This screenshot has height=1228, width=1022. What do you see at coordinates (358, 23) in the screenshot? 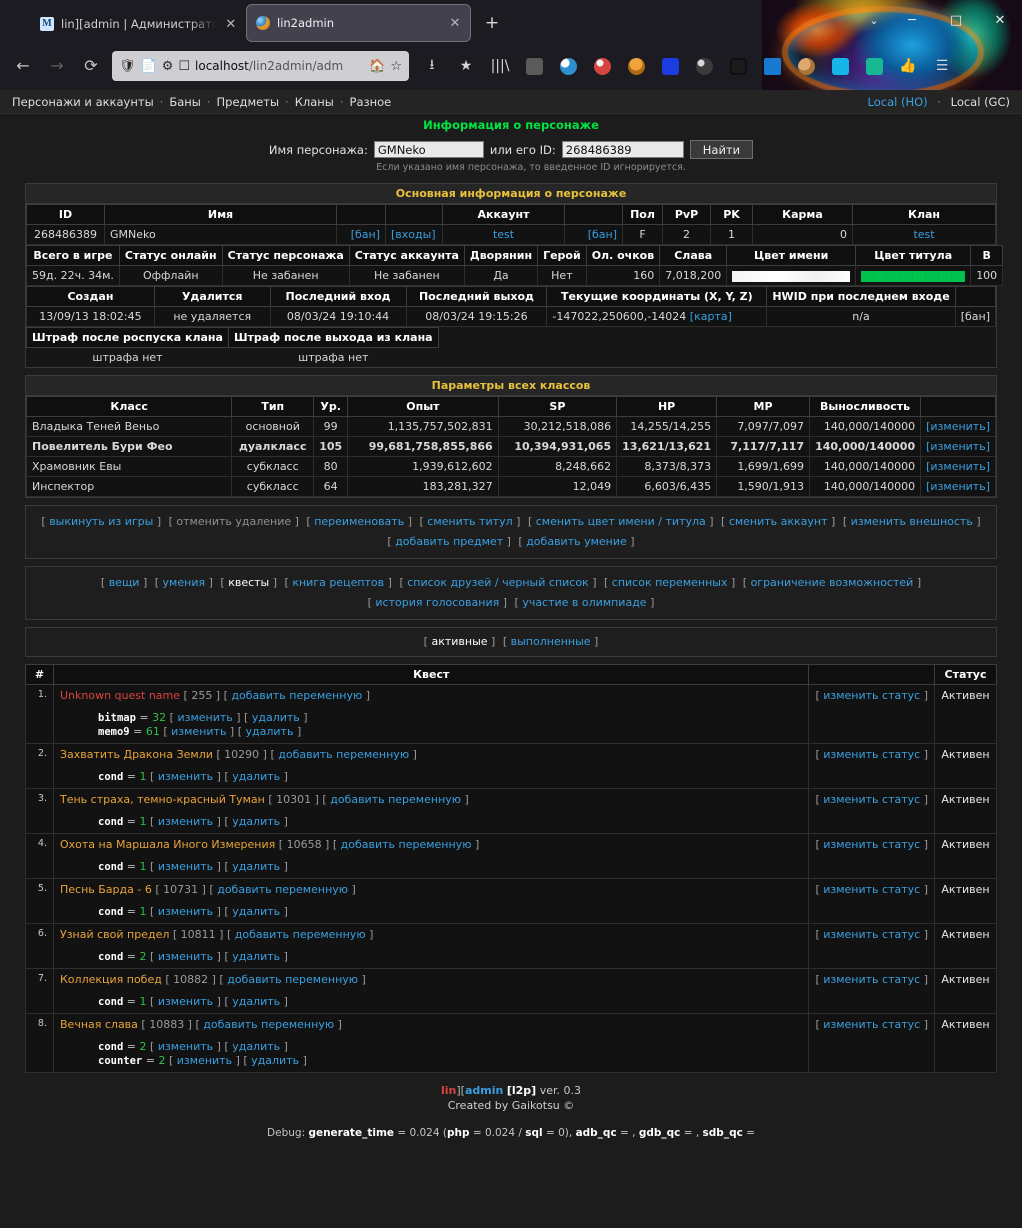
I see `browser-tab-2: lin2admin ✕` at bounding box center [358, 23].